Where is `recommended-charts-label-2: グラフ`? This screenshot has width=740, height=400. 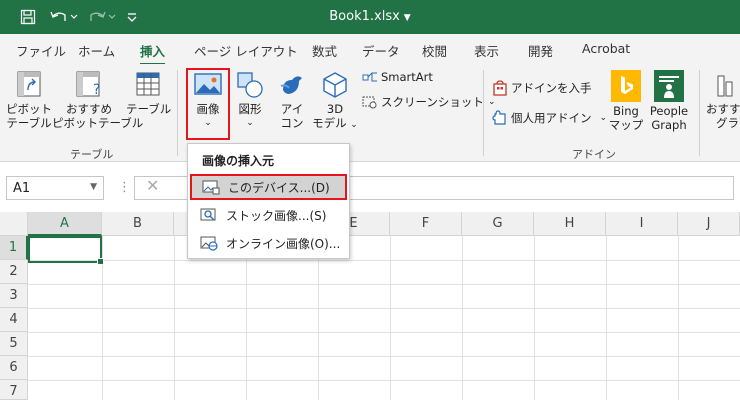
recommended-charts-label-2: グラフ is located at coordinates (728, 123).